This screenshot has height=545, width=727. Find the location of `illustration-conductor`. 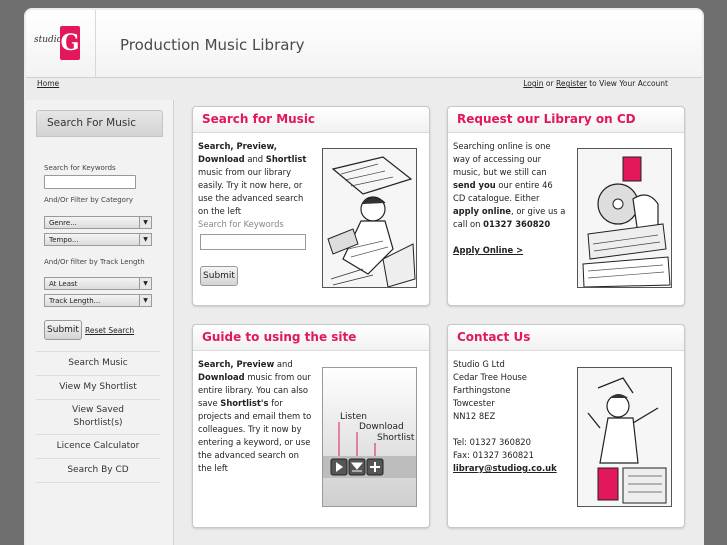

illustration-conductor is located at coordinates (624, 437).